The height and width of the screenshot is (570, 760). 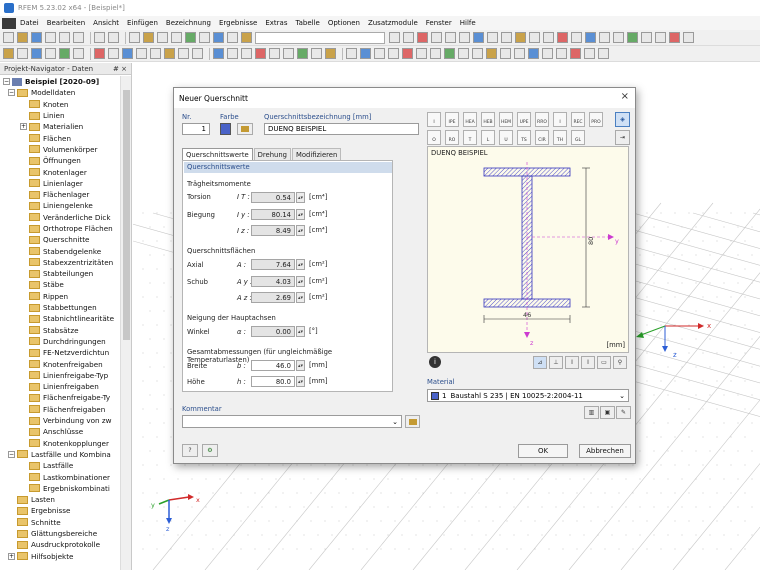 What do you see at coordinates (60, 205) in the screenshot?
I see `tree-item: Liniengelenke` at bounding box center [60, 205].